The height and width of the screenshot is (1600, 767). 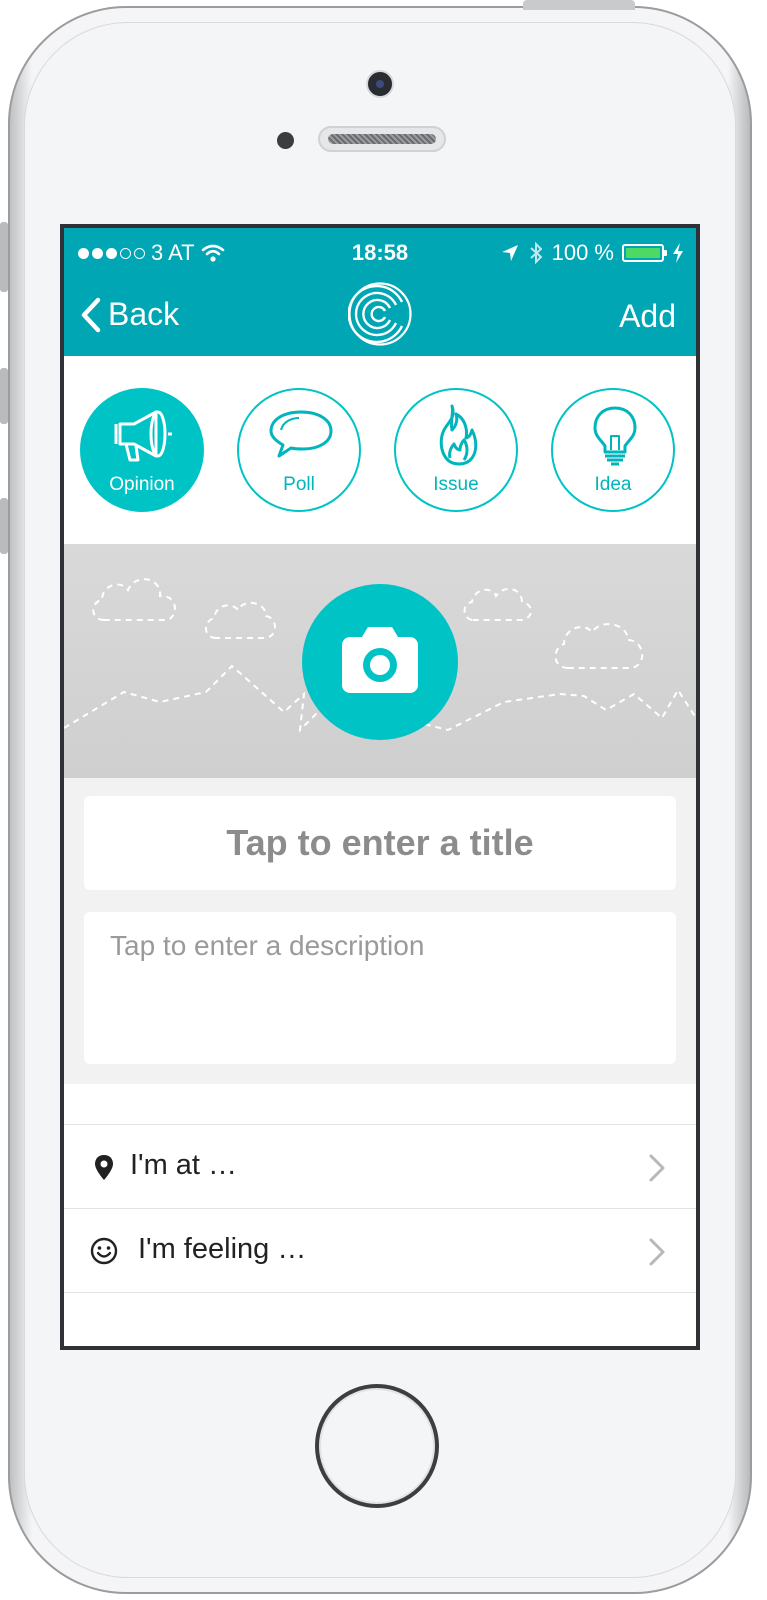 I want to click on battery-percentage: 100 %, so click(x=582, y=252).